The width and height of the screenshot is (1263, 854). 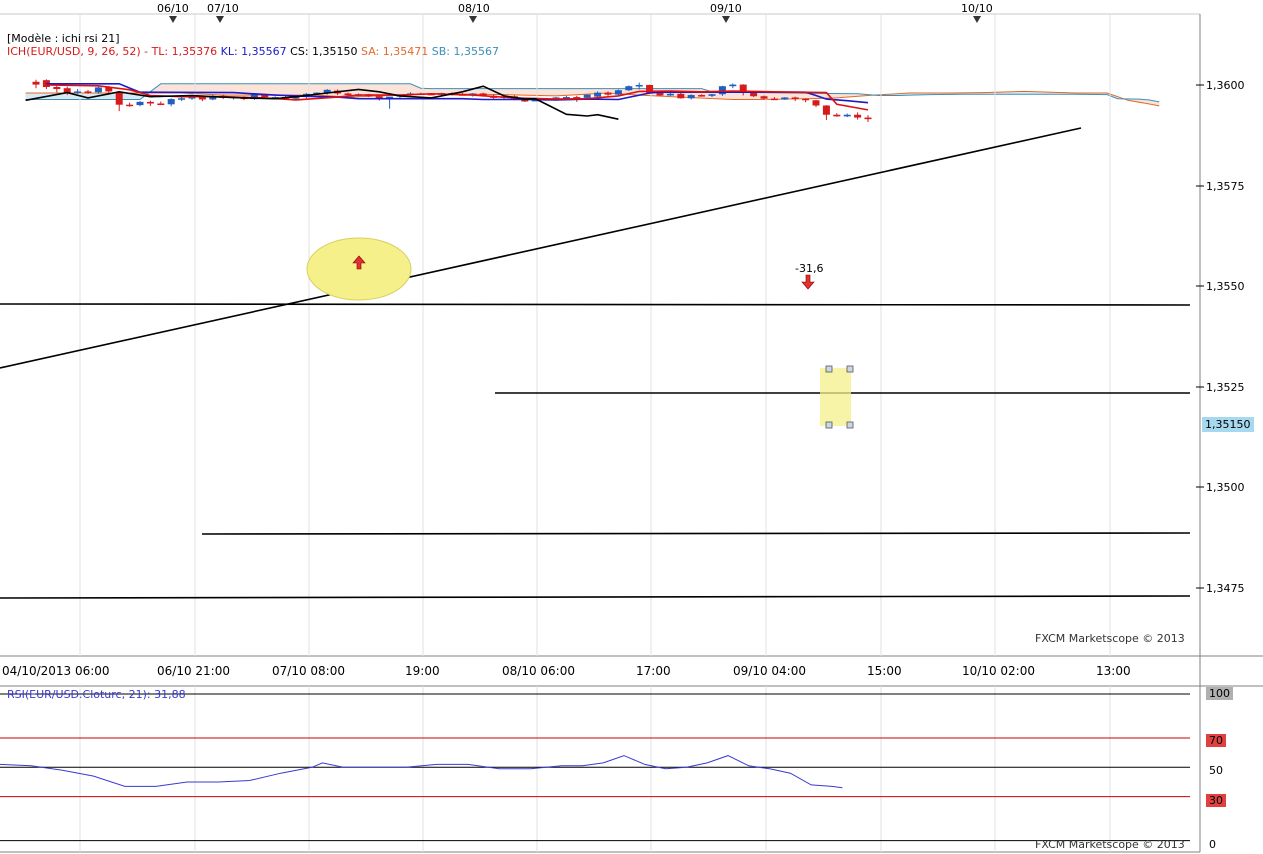 I want to click on horizontal-line, so click(x=696, y=533).